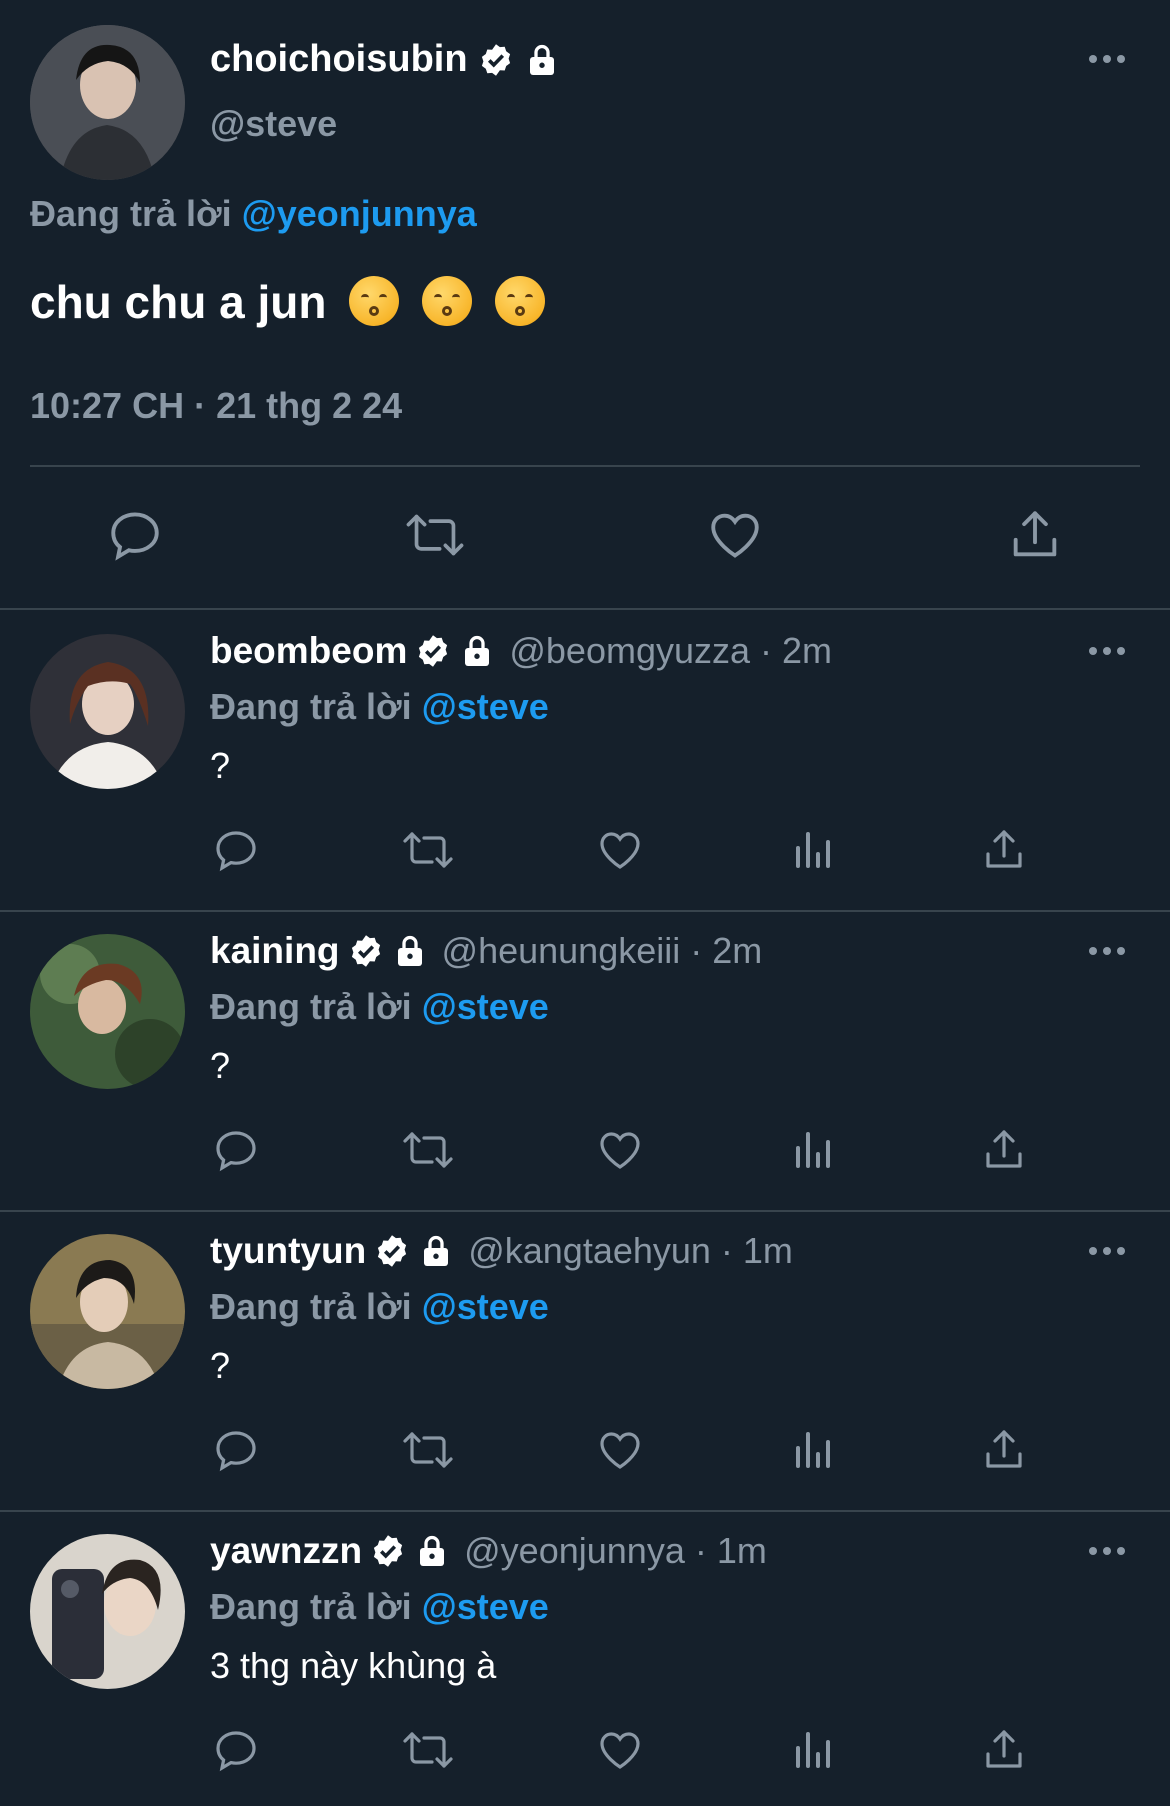 This screenshot has height=1806, width=1170. I want to click on author-handle: @beomgyuzza · 2m, so click(670, 651).